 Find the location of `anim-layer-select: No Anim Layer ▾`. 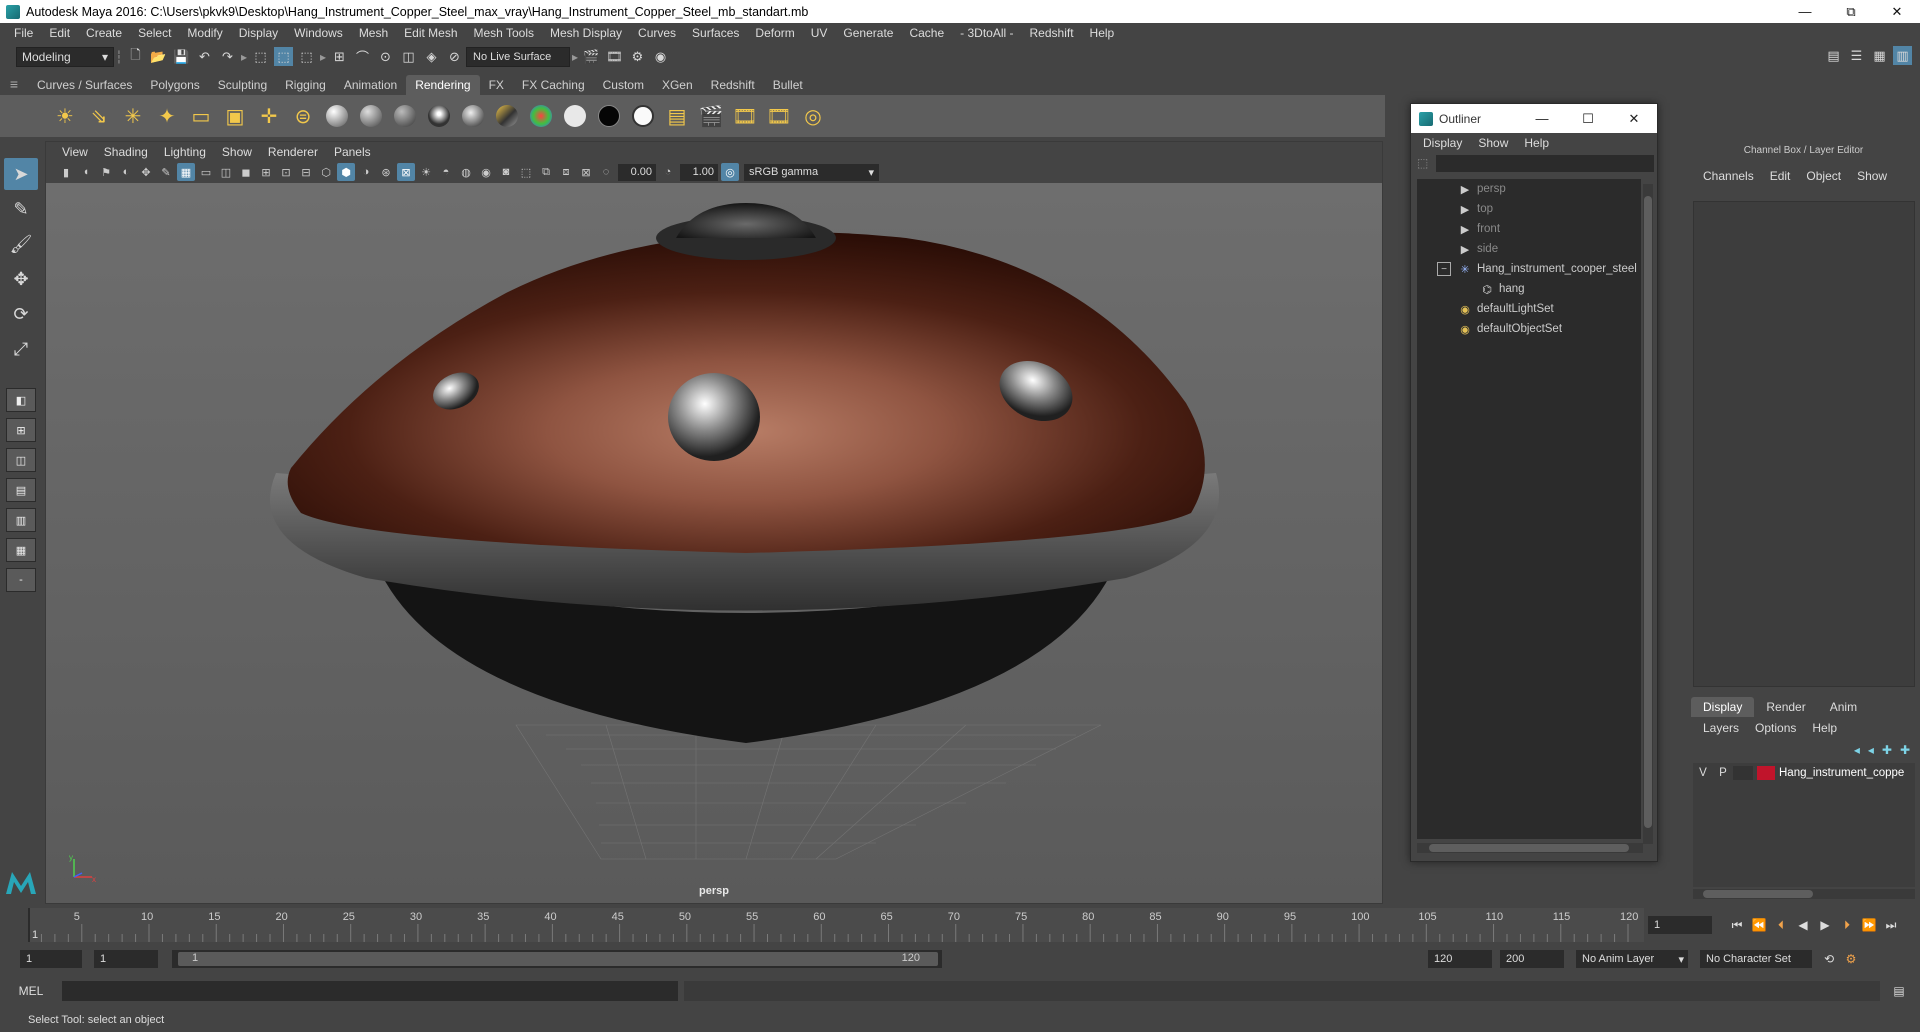

anim-layer-select: No Anim Layer ▾ is located at coordinates (1632, 959).